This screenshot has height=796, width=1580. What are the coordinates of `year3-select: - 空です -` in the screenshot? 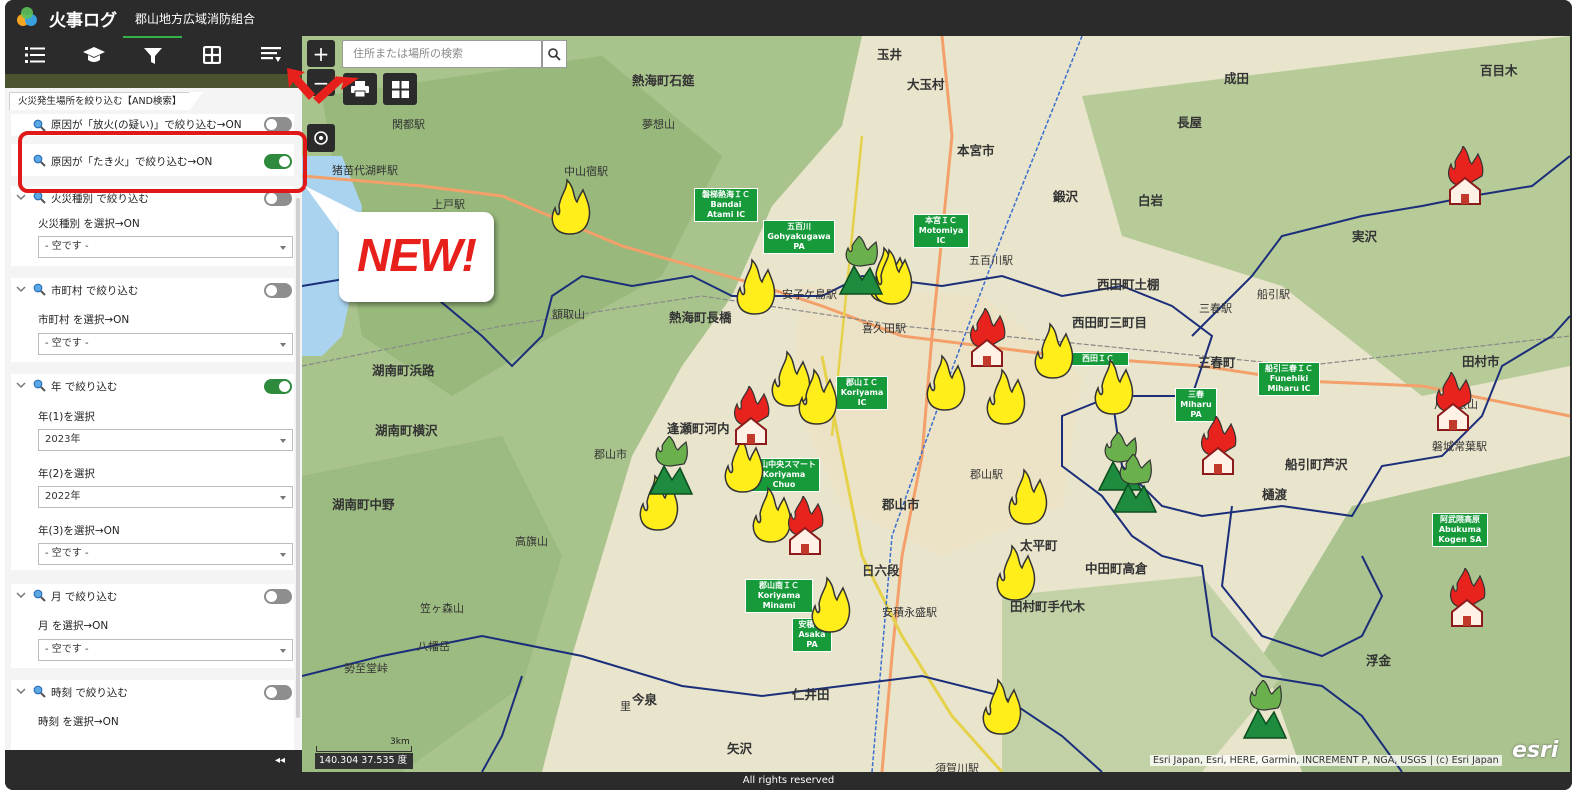 It's located at (165, 554).